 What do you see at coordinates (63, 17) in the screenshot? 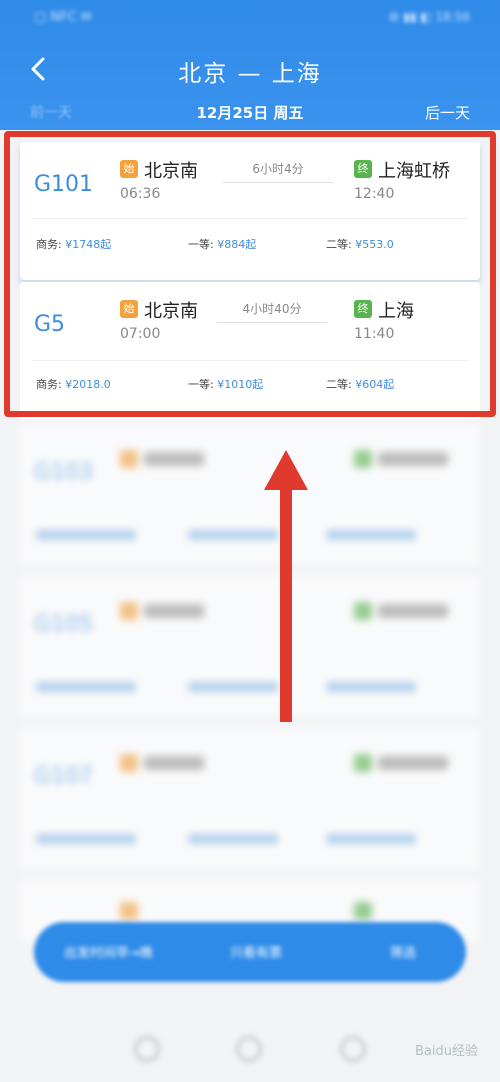
I see `status-left: ▢ NFC ✉` at bounding box center [63, 17].